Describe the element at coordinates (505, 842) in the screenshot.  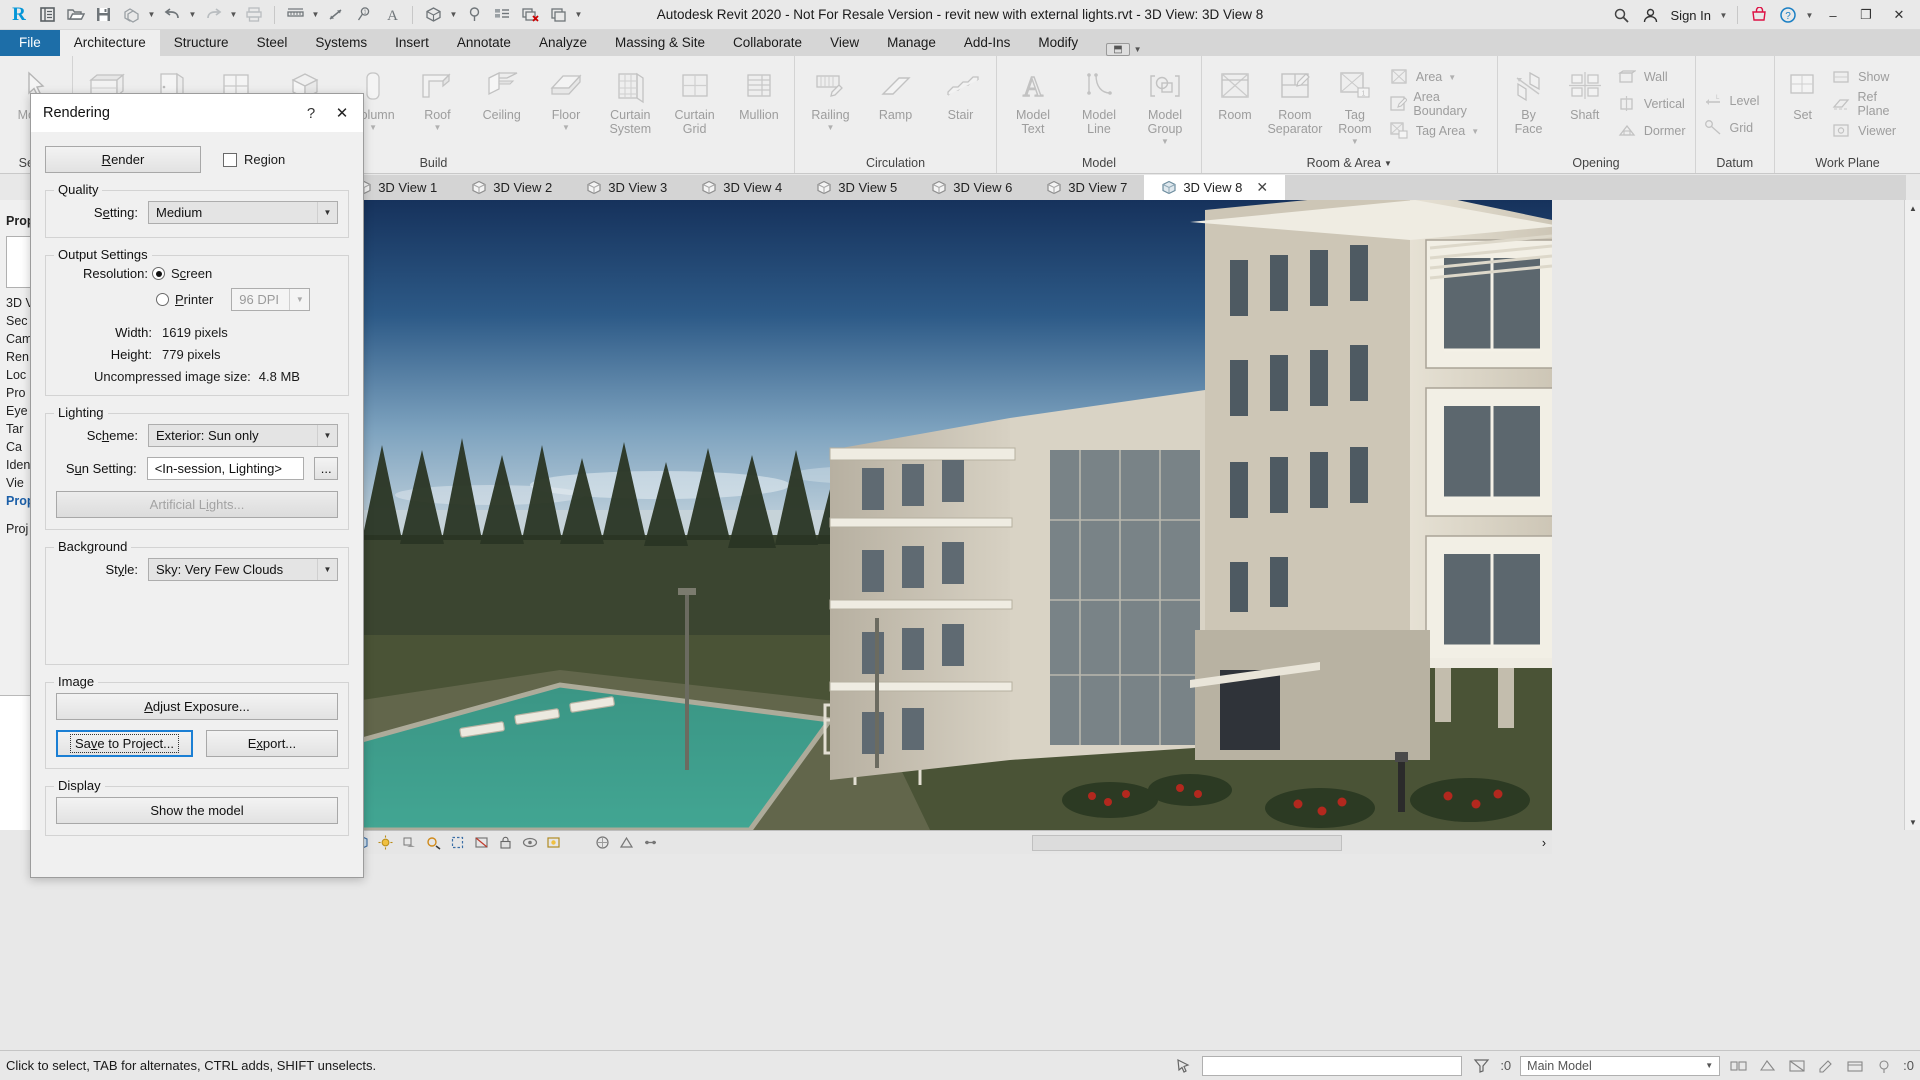
I see `lock-3d-view-icon` at that location.